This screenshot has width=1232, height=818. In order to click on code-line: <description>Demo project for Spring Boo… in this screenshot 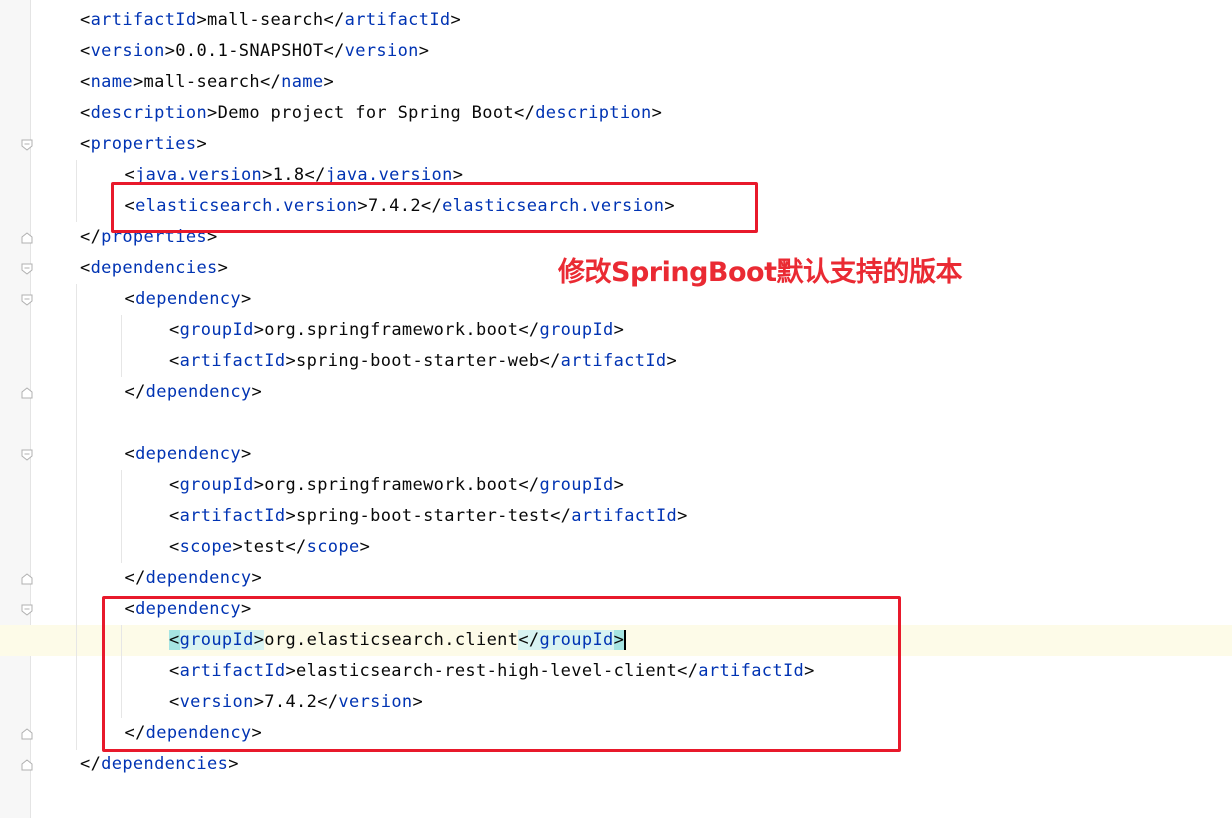, I will do `click(371, 113)`.